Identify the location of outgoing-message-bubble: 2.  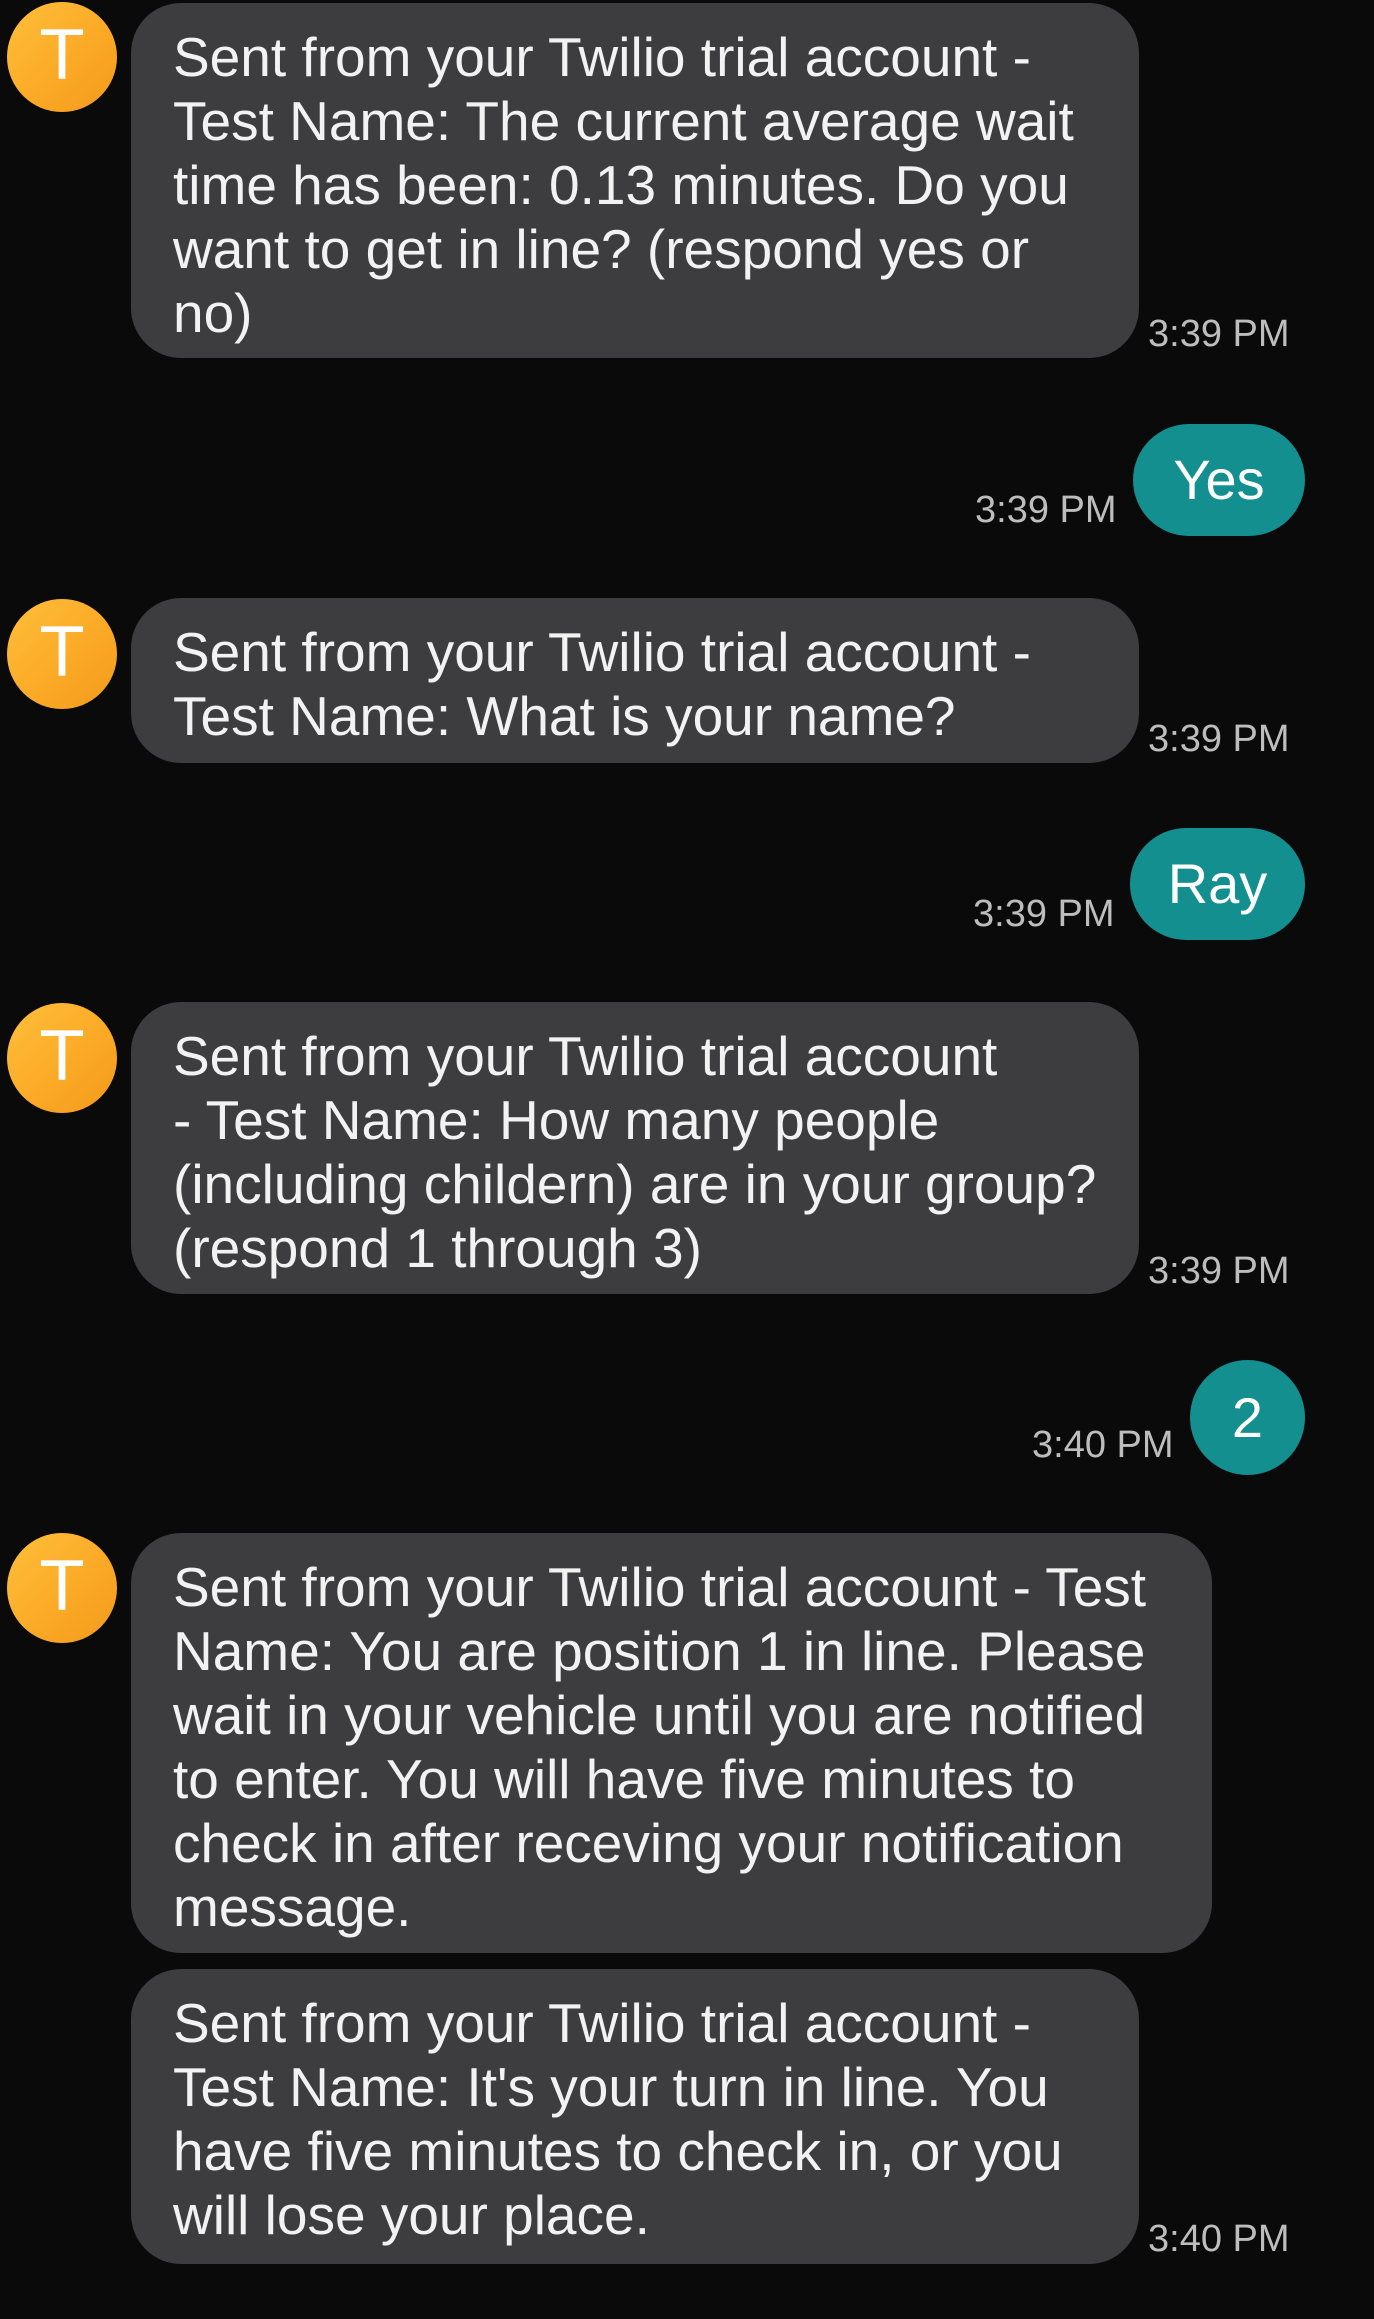
(1247, 1417).